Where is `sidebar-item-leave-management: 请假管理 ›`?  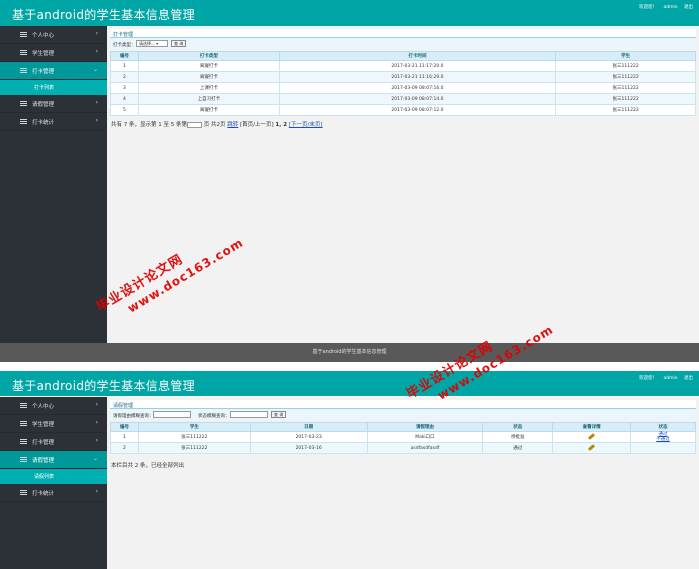 sidebar-item-leave-management: 请假管理 › is located at coordinates (53, 104).